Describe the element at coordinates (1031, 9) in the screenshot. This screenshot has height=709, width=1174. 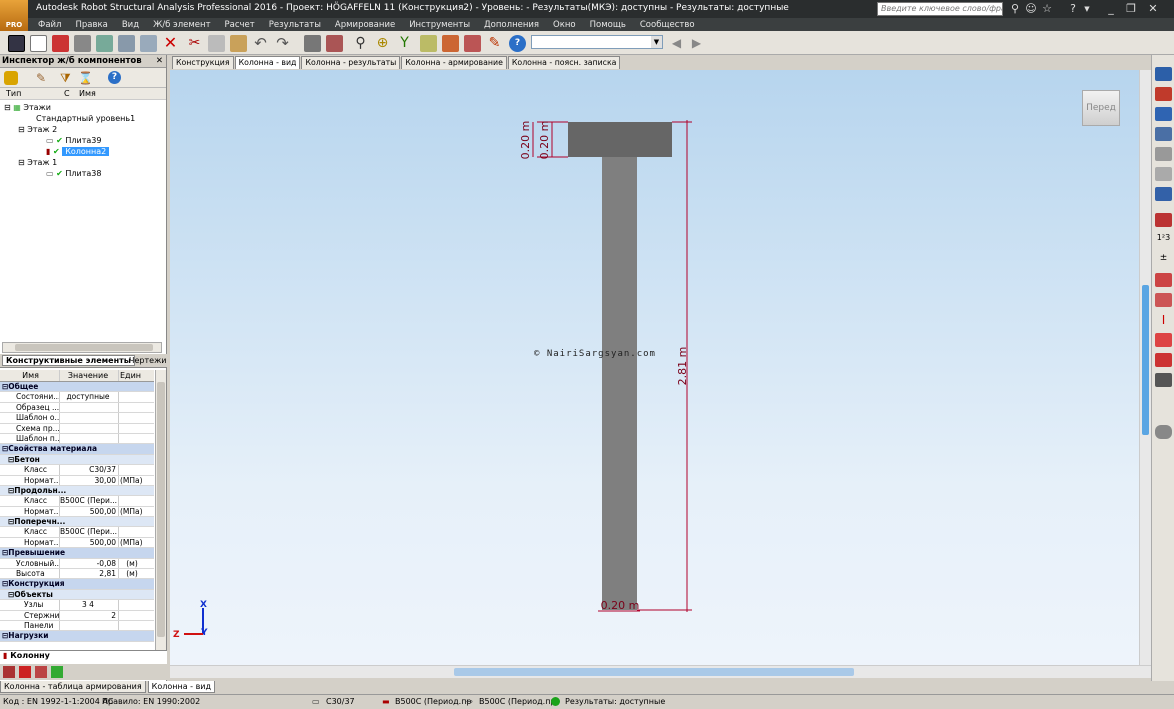
I see `user-icon: ☺` at that location.